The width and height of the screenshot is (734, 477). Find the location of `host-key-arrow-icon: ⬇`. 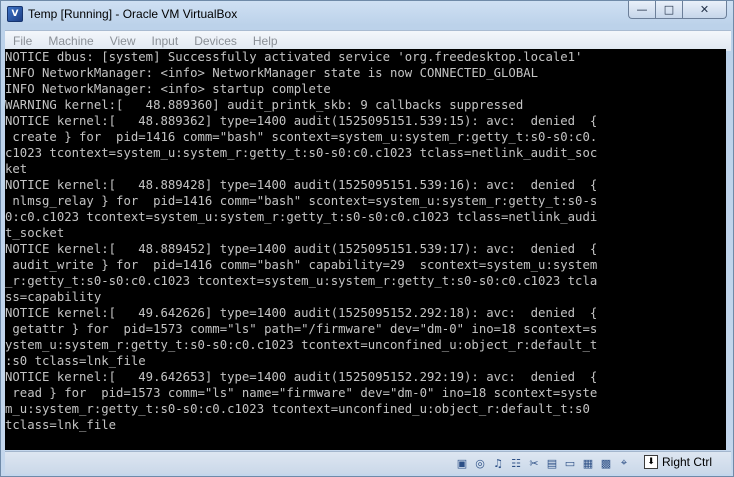

host-key-arrow-icon: ⬇ is located at coordinates (651, 462).